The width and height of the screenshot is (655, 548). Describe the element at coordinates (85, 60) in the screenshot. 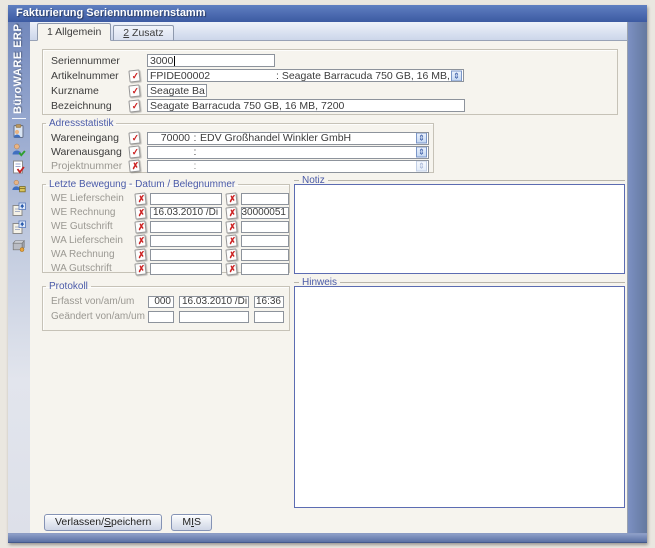

I see `field-label-seriennummer: Seriennummer` at that location.